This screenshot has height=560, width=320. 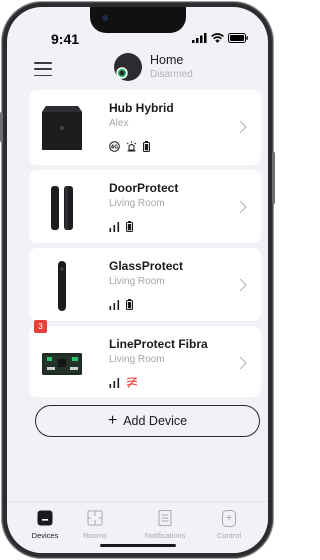 I want to click on tab-notifications: Notifications, so click(x=165, y=524).